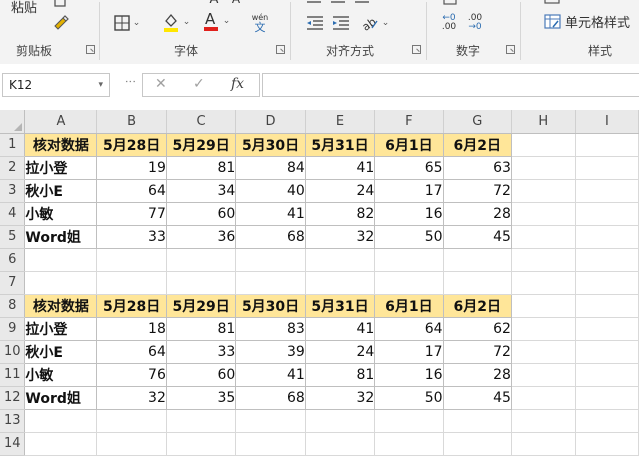 Image resolution: width=639 pixels, height=457 pixels. I want to click on cell-c13, so click(201, 421).